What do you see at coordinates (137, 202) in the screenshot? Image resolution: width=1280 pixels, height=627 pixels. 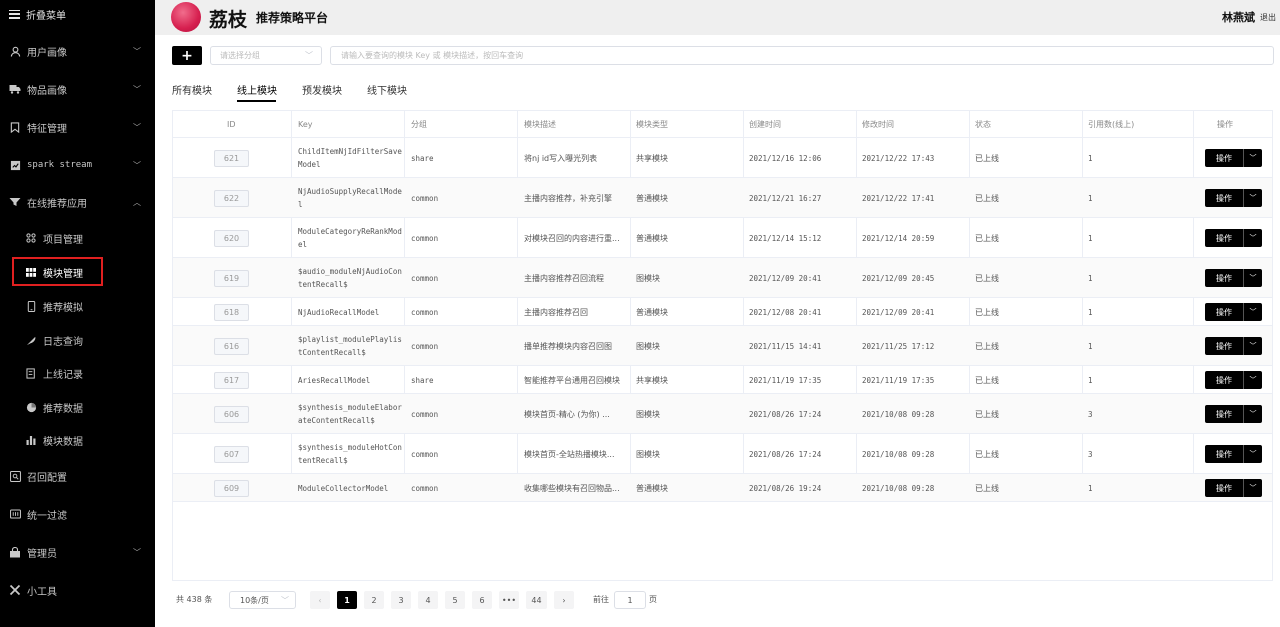 I see `chevron-up-icon: ︿` at bounding box center [137, 202].